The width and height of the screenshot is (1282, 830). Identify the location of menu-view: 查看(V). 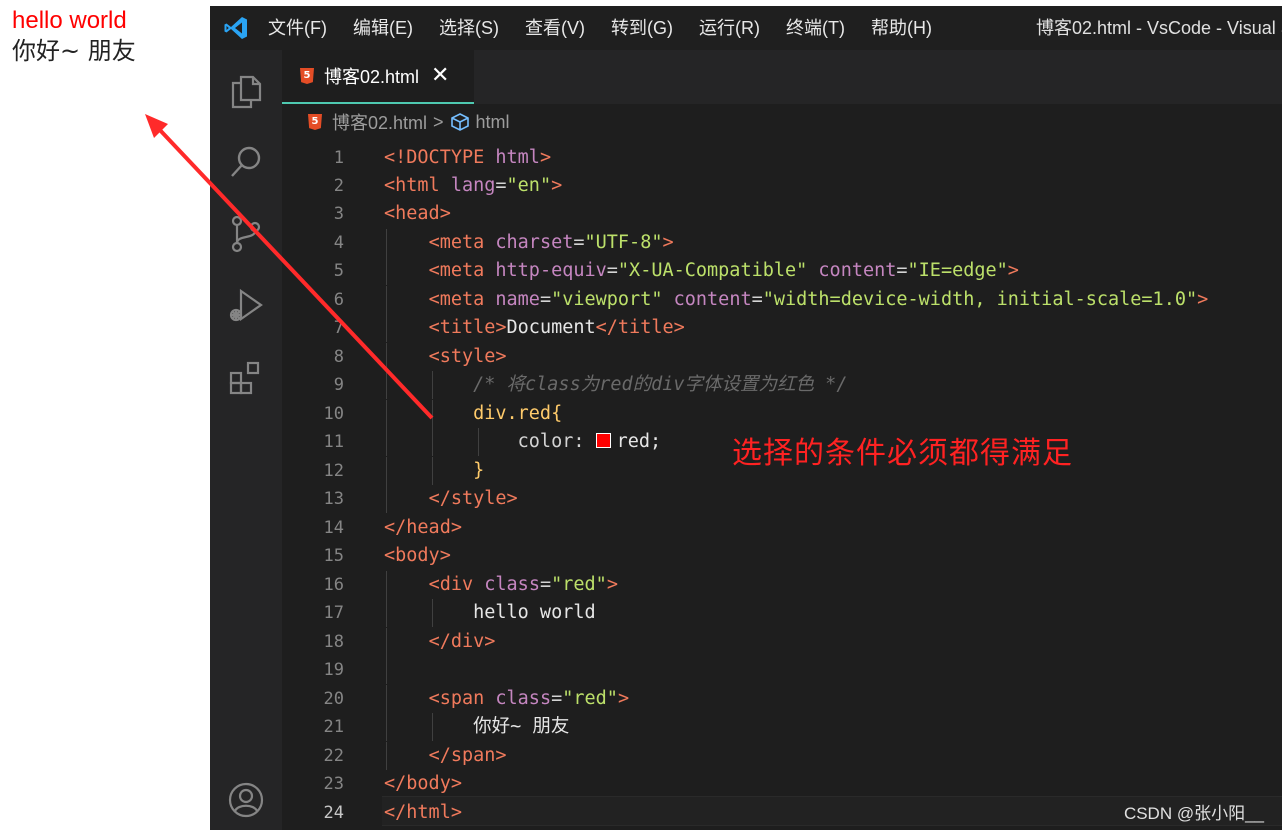
(557, 28).